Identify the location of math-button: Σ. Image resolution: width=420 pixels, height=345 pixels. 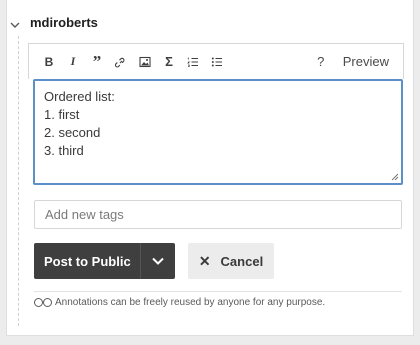
(169, 62).